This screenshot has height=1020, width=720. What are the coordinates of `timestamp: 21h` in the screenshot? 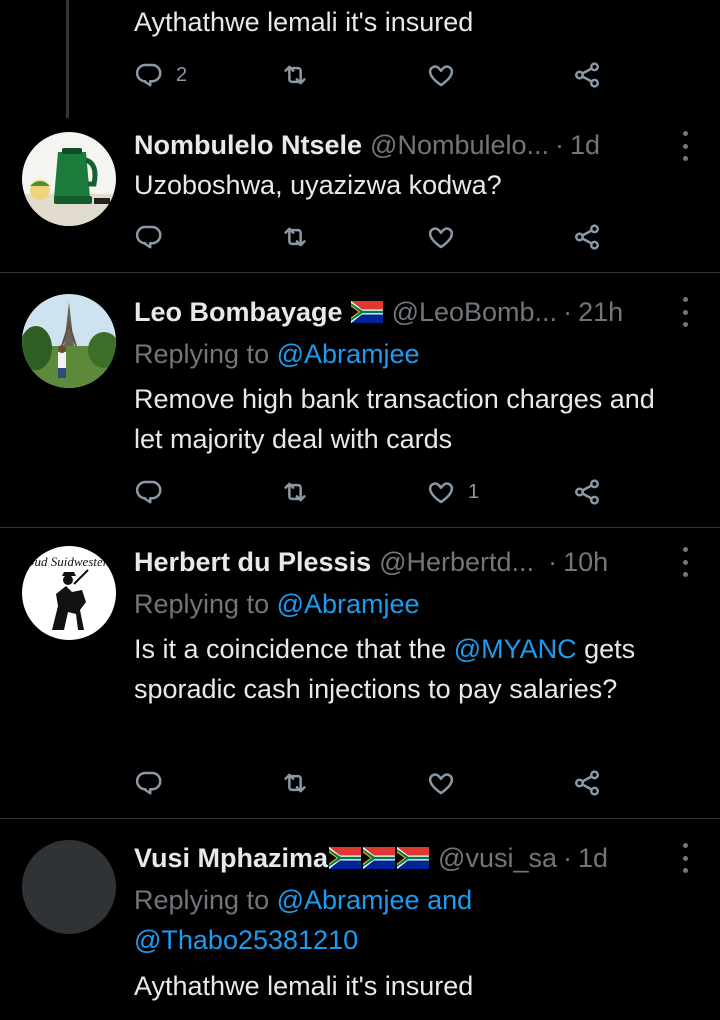 It's located at (600, 312).